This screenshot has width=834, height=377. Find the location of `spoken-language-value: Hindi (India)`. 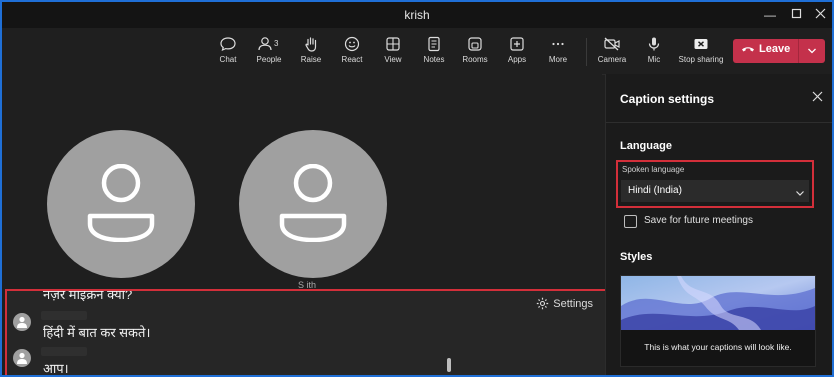

spoken-language-value: Hindi (India) is located at coordinates (655, 190).